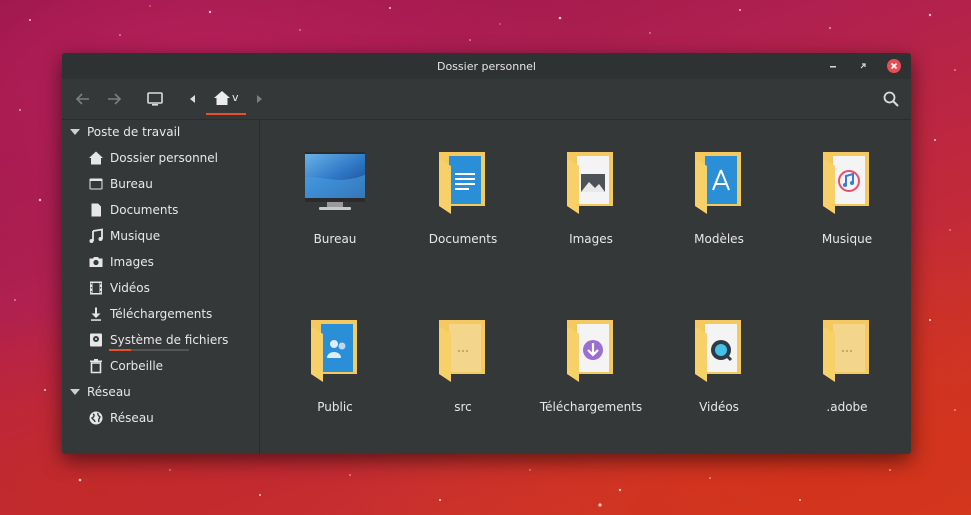  I want to click on file-item-label: Vidéos, so click(719, 407).